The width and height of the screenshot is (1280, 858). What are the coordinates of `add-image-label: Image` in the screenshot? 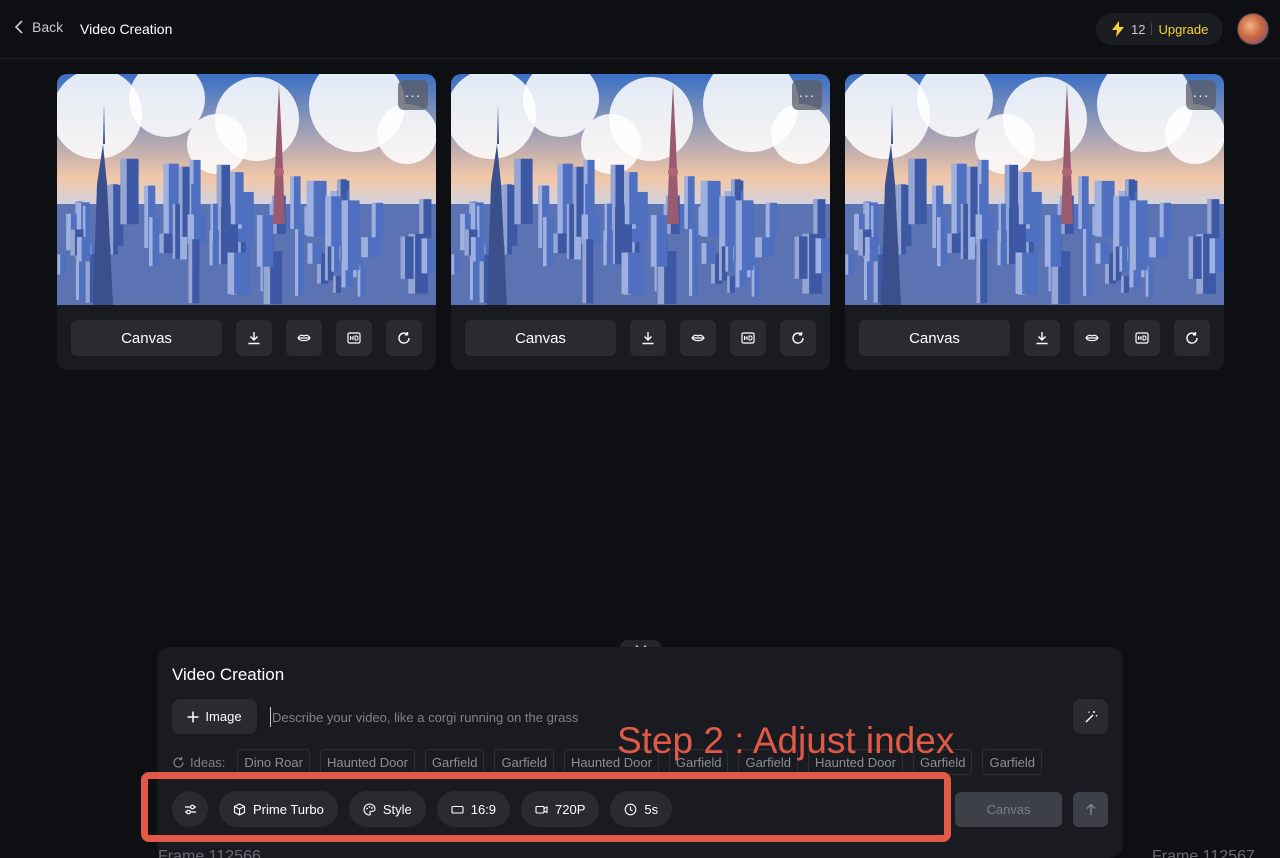 It's located at (223, 716).